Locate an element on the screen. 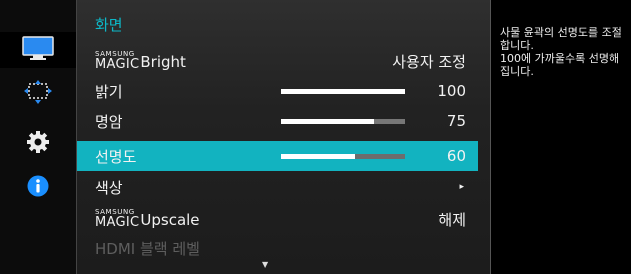  tab-picture is located at coordinates (38, 50).